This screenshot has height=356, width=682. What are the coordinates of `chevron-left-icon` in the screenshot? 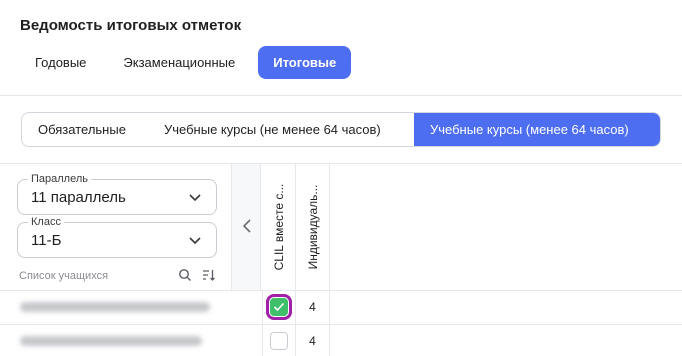 It's located at (246, 226).